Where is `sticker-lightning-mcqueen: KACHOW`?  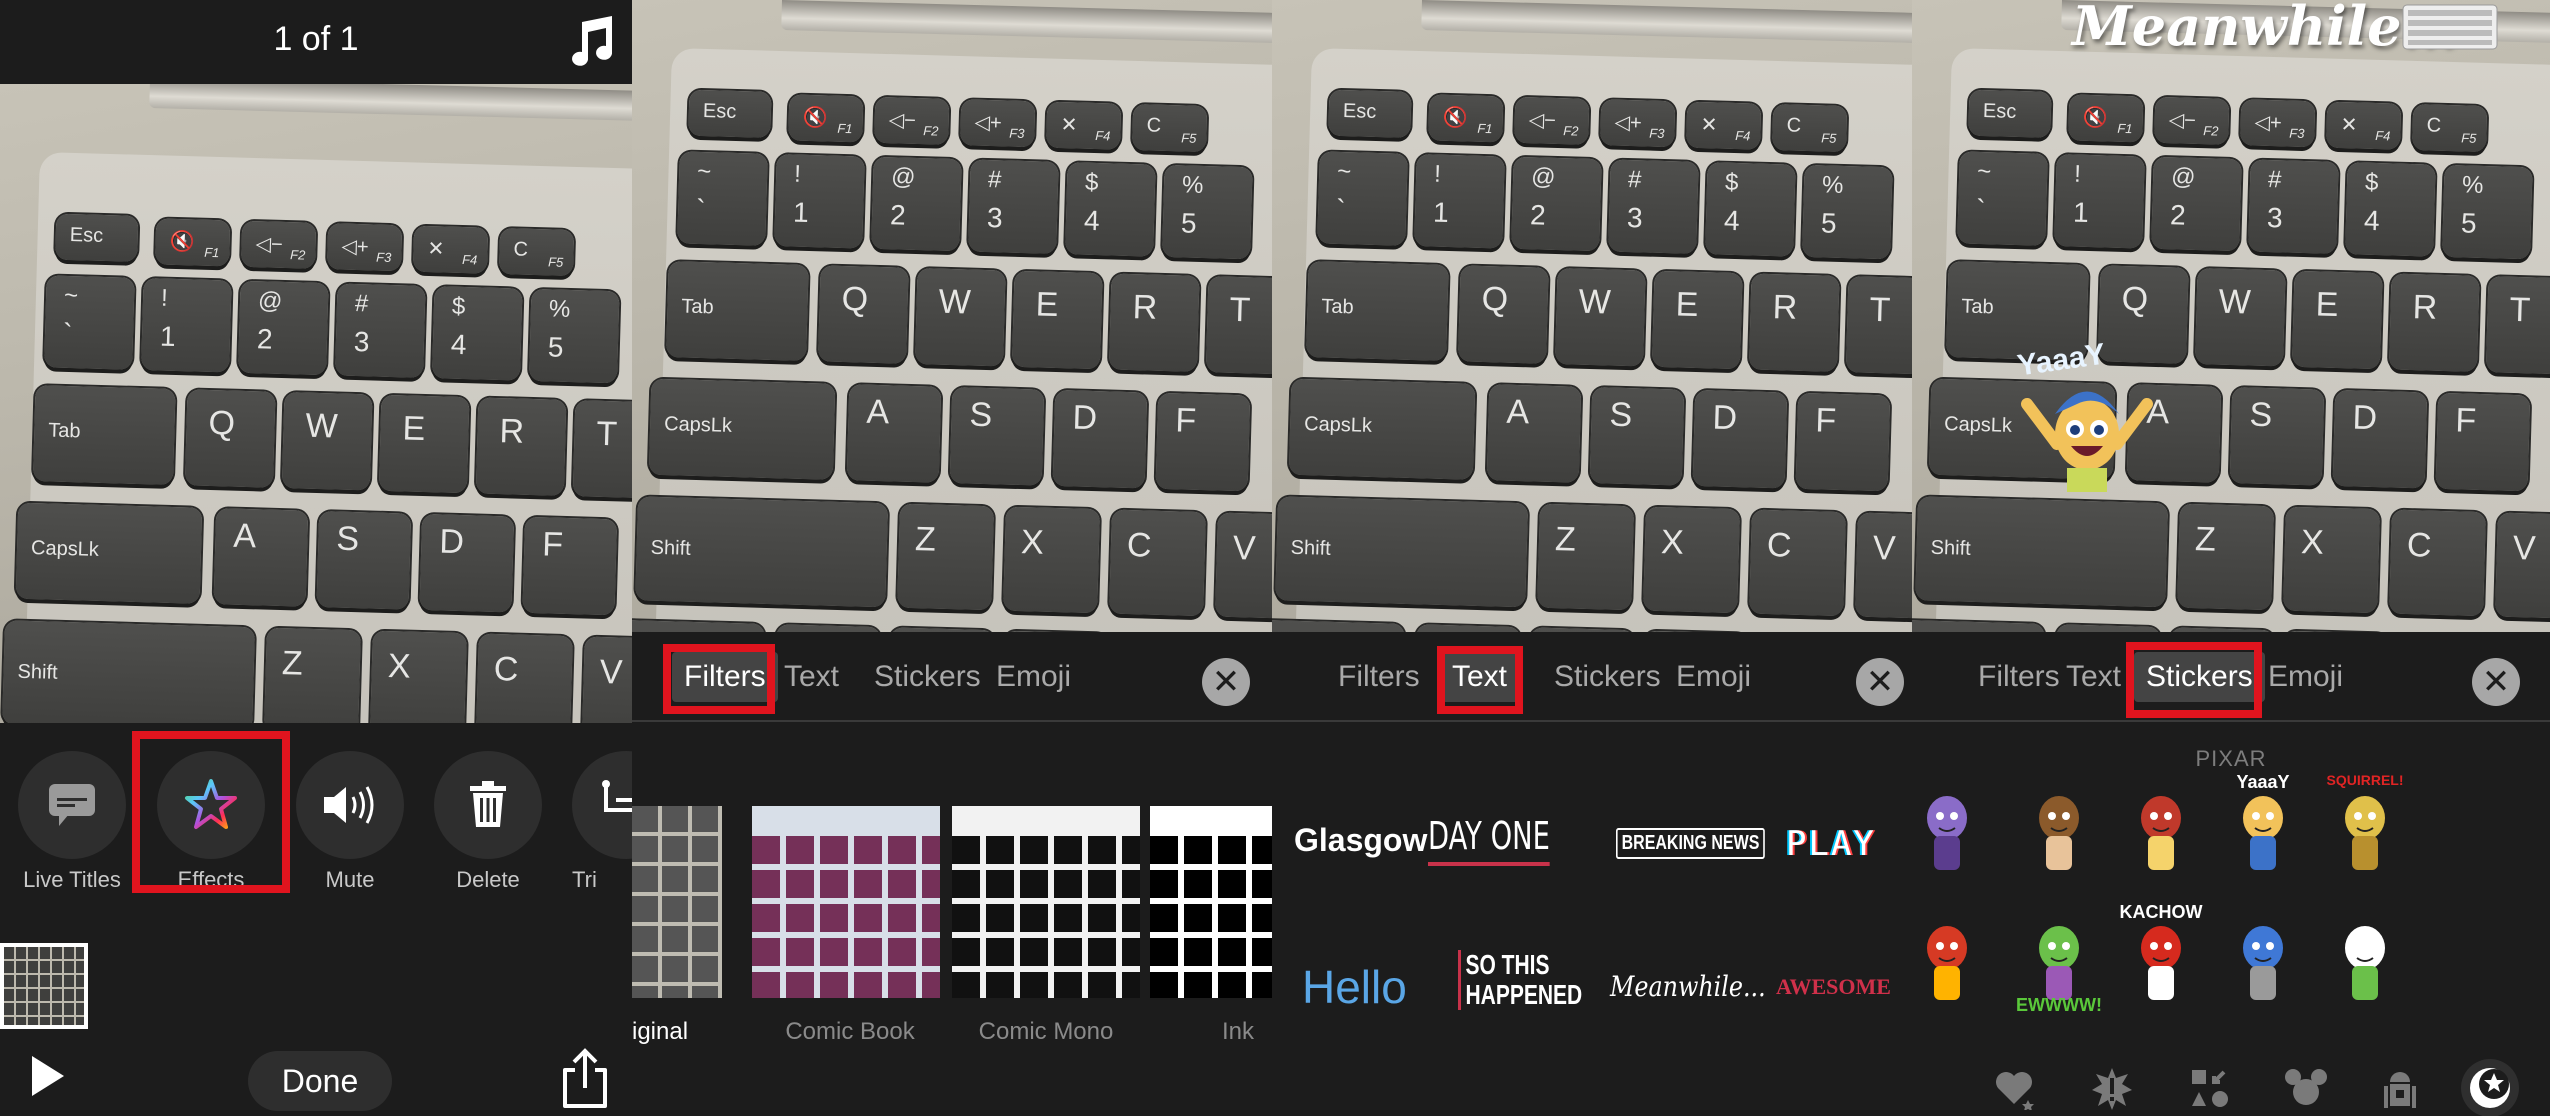 sticker-lightning-mcqueen: KACHOW is located at coordinates (2161, 959).